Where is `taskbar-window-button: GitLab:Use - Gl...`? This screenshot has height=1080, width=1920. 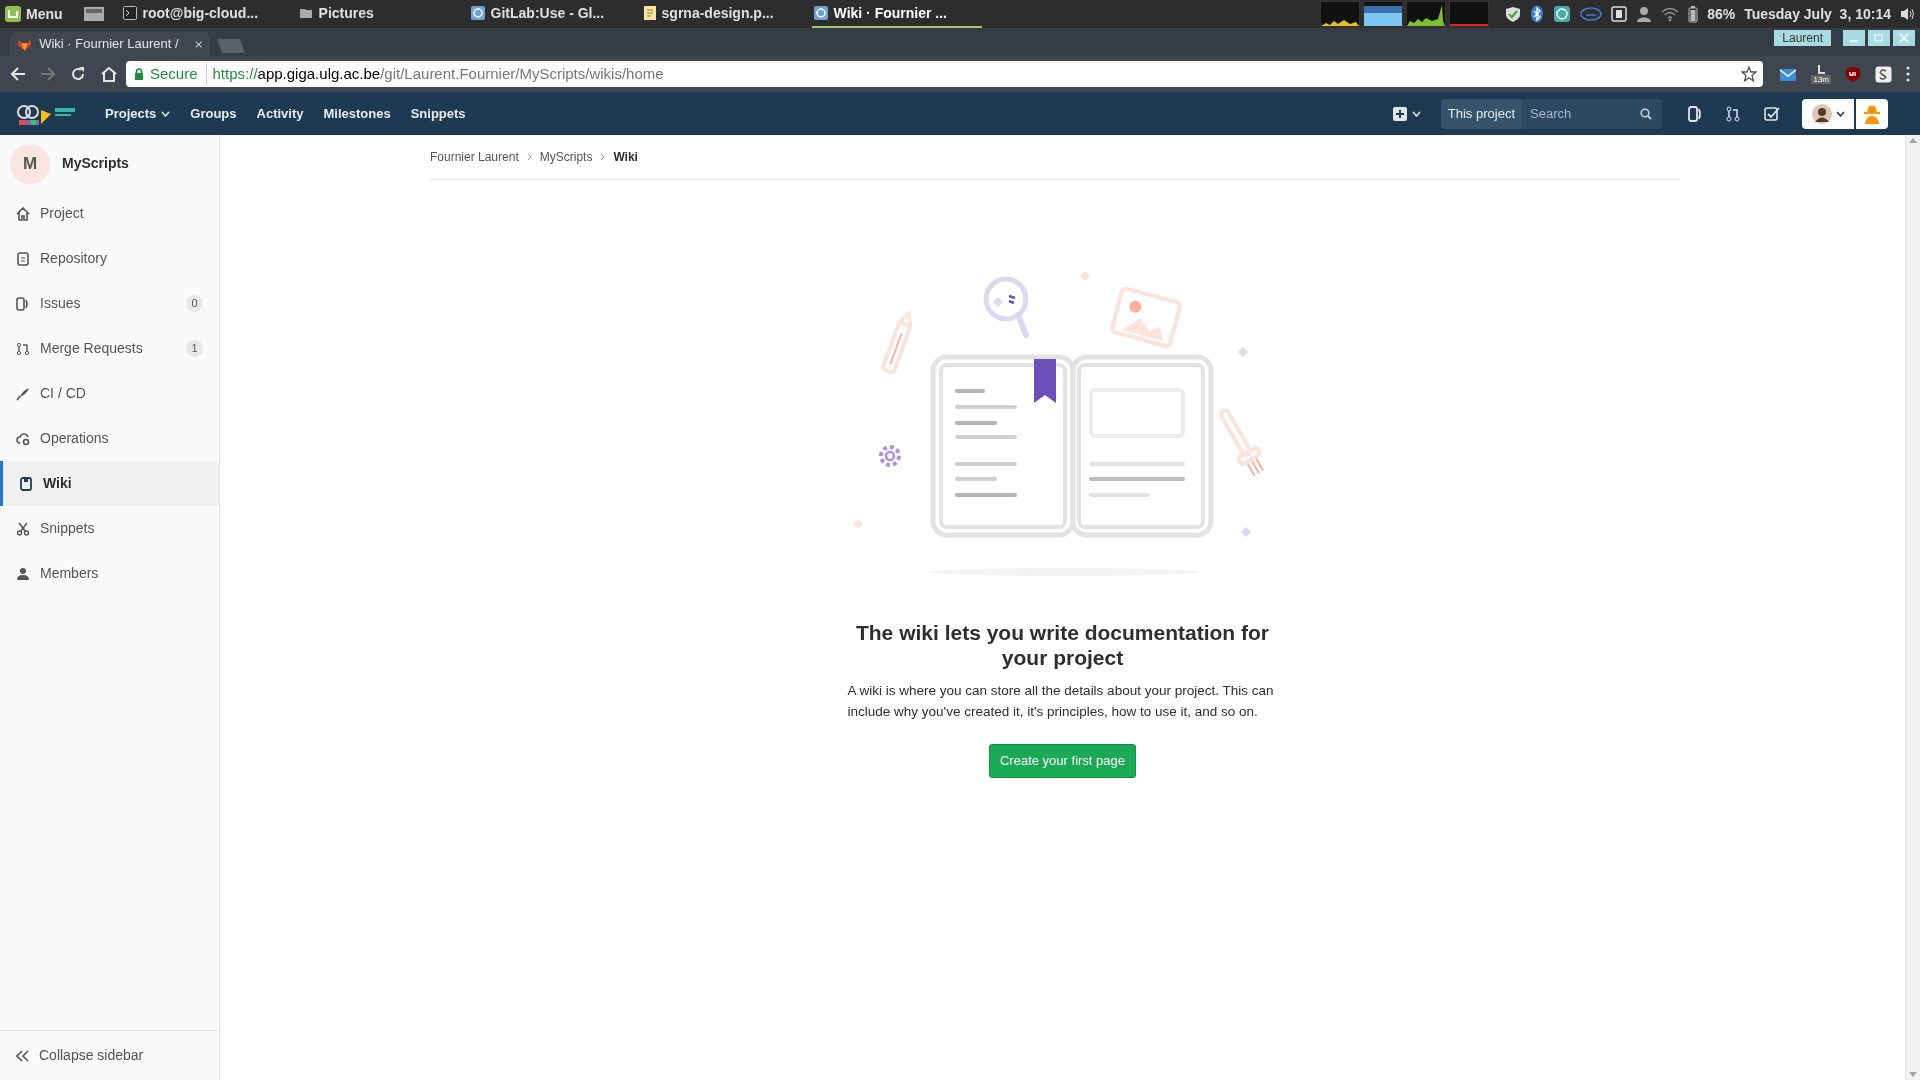
taskbar-window-button: GitLab:Use - Gl... is located at coordinates (555, 14).